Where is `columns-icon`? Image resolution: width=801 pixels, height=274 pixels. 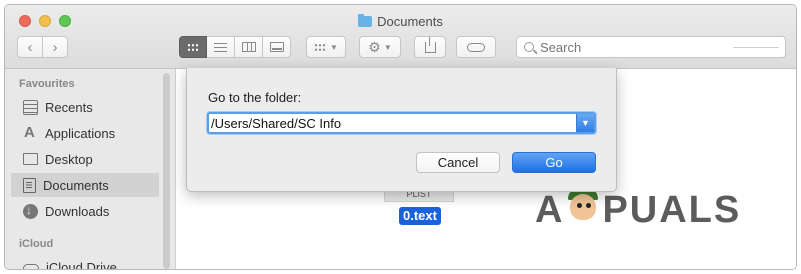 columns-icon is located at coordinates (248, 47).